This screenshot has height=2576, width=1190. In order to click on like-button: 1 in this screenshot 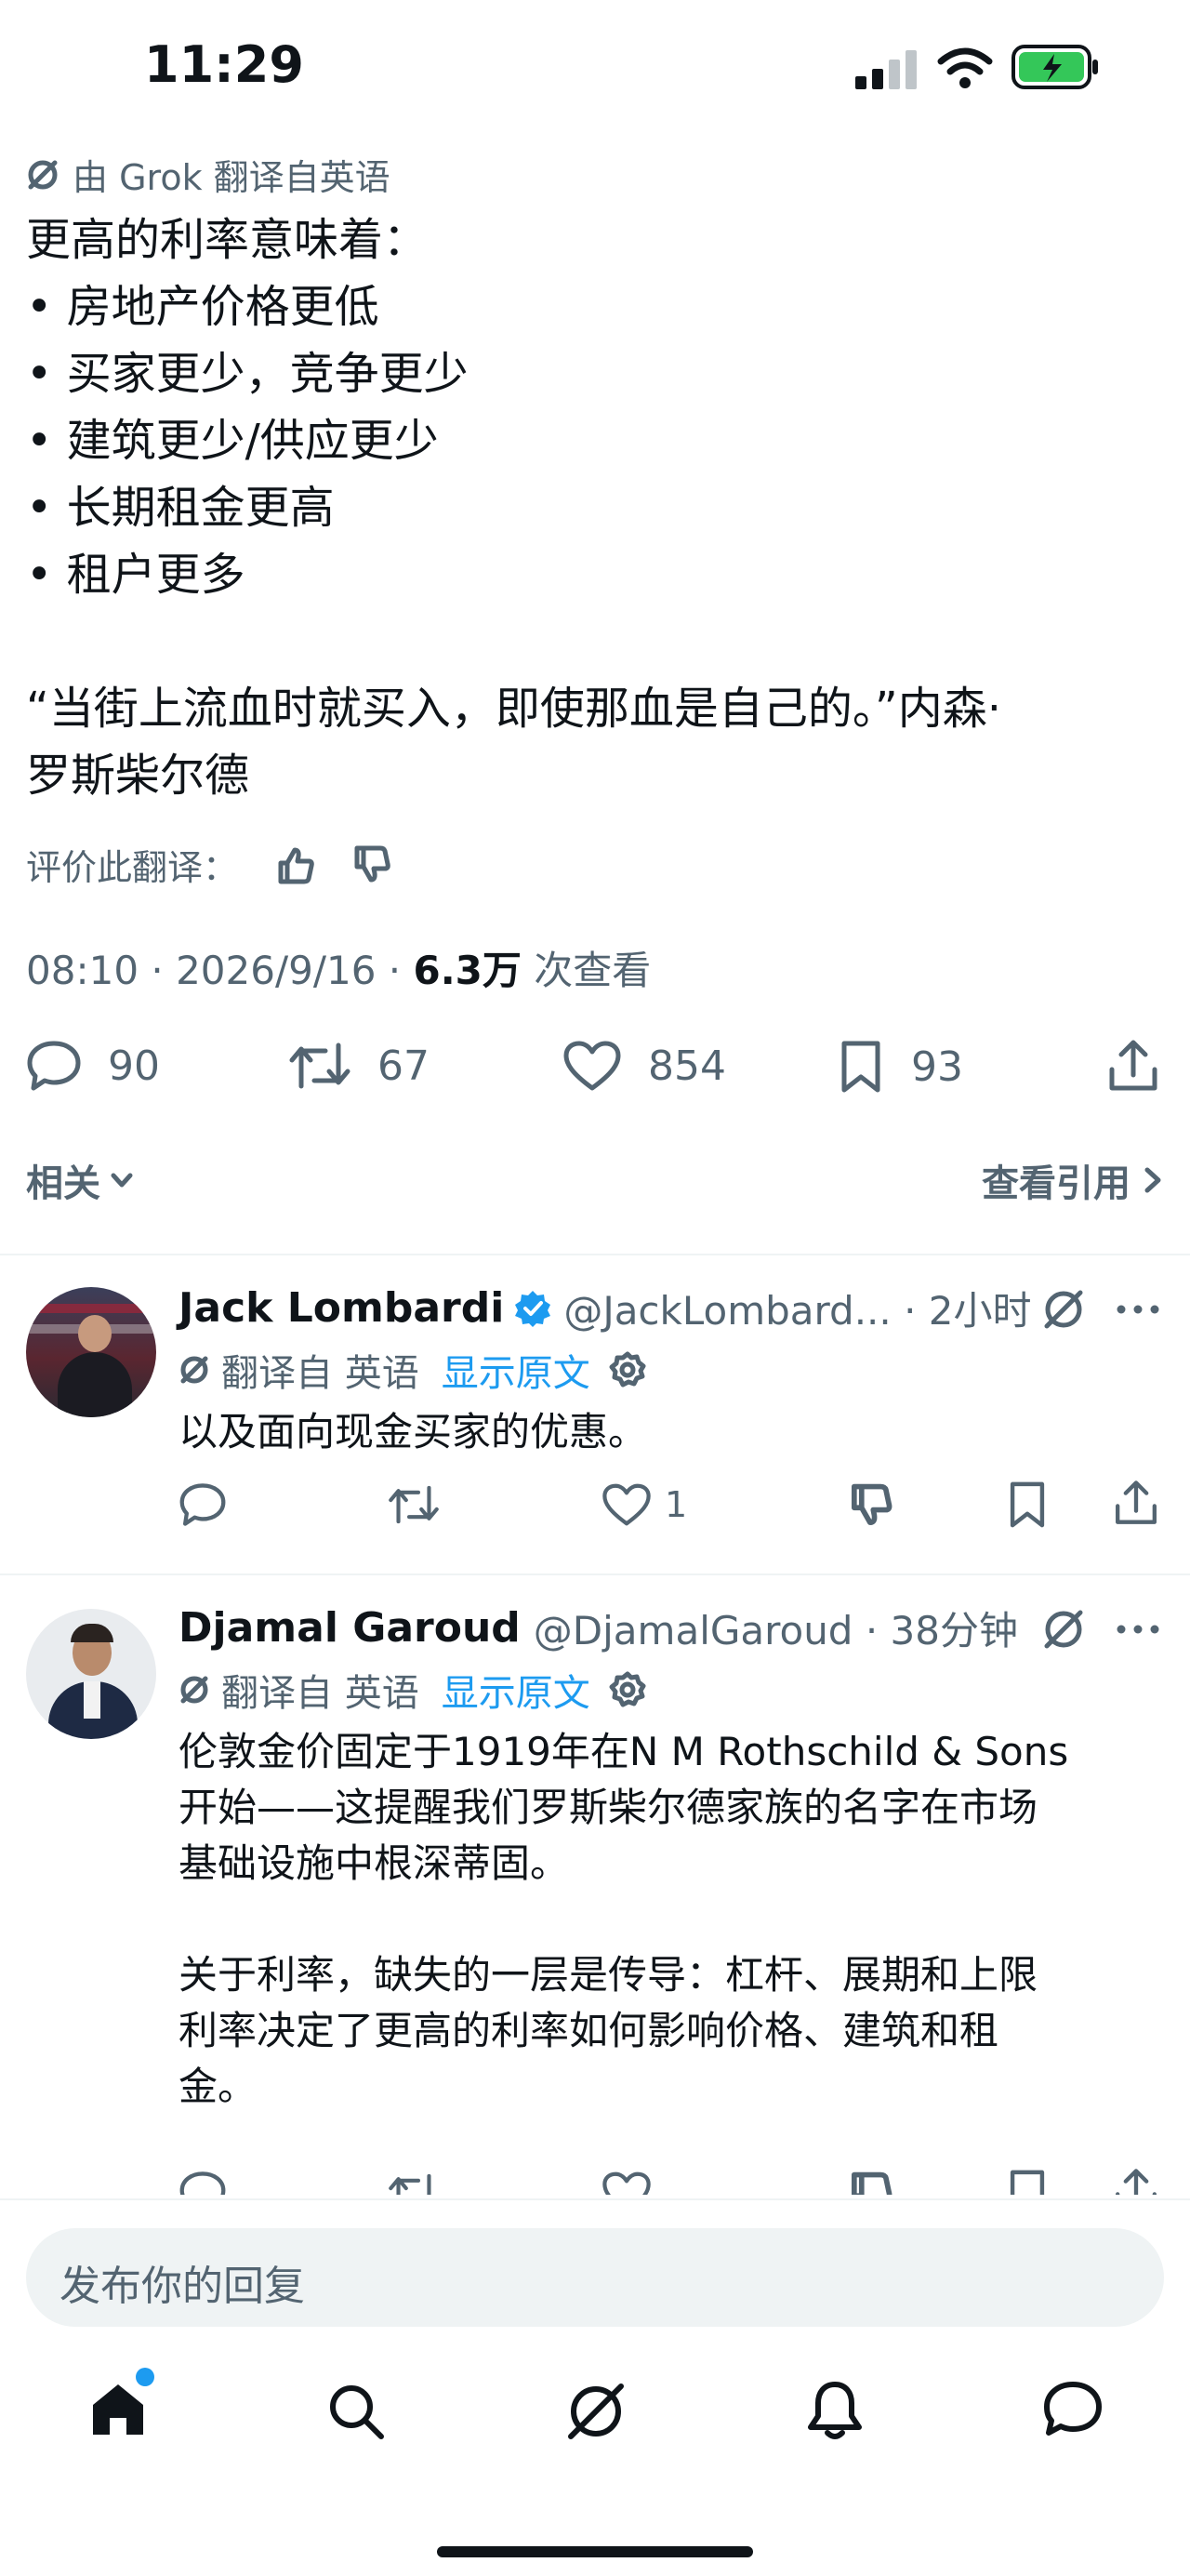, I will do `click(644, 1504)`.